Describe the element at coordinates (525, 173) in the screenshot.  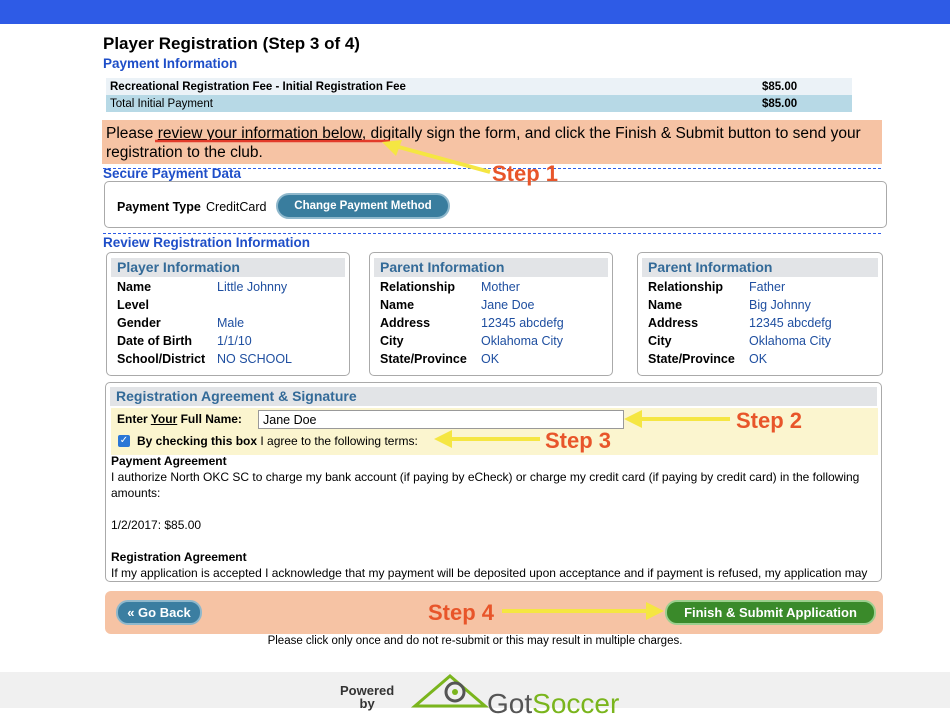
I see `step1-label: Step 1` at that location.